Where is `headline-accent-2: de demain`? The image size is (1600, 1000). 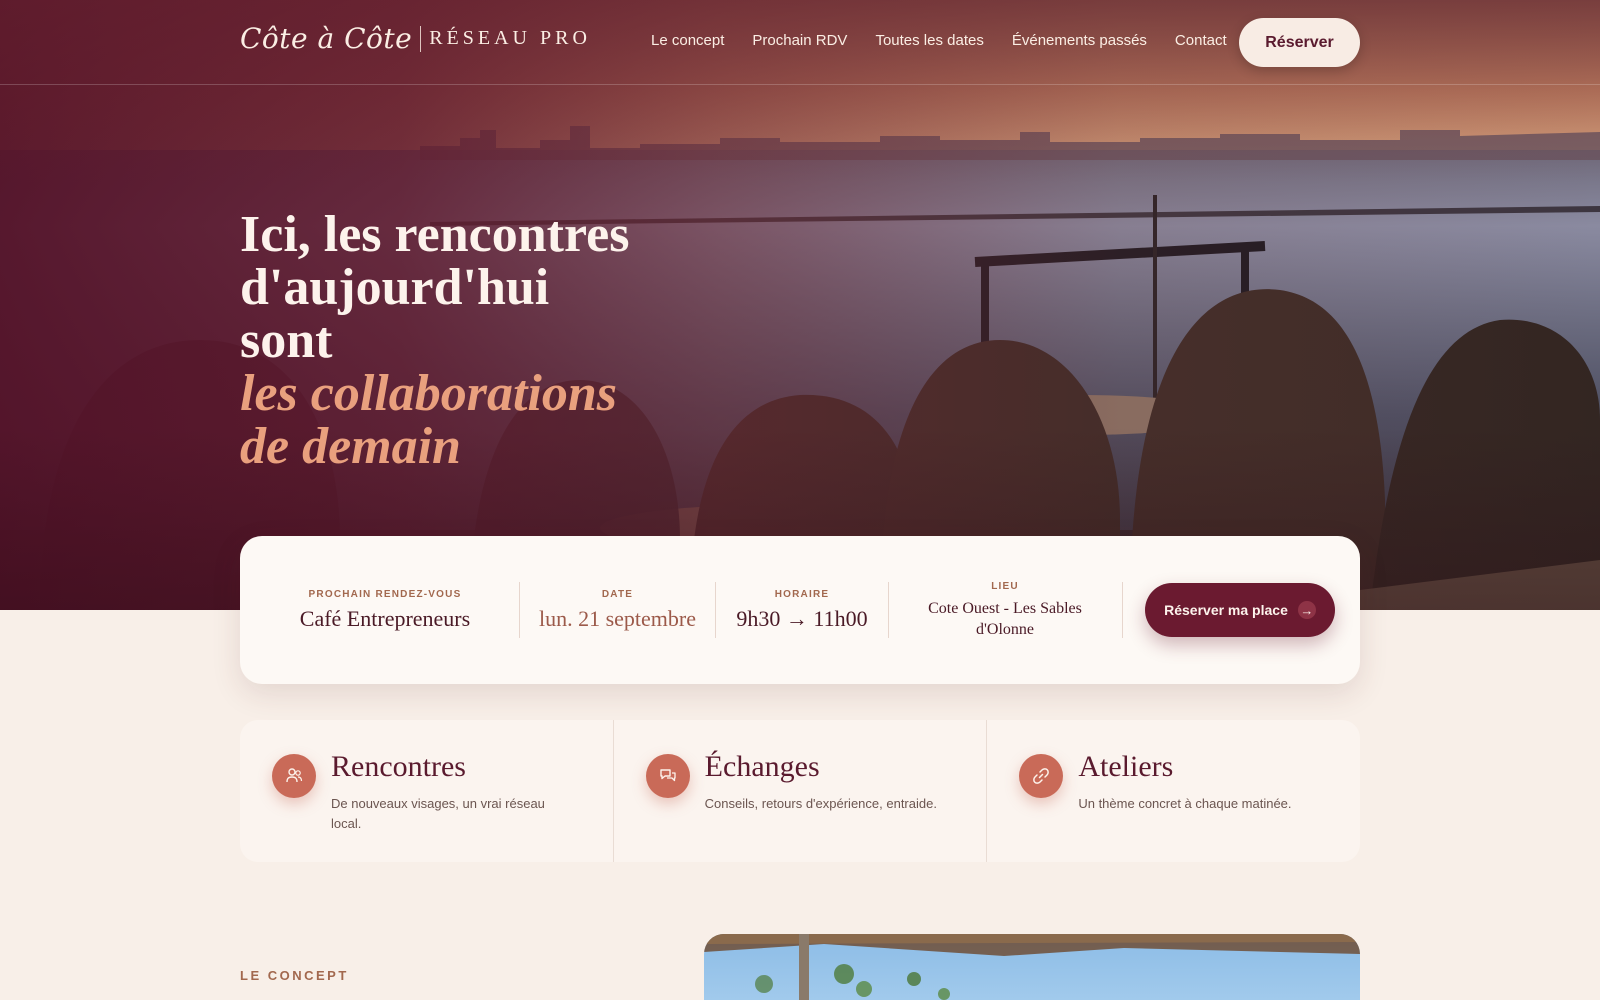 headline-accent-2: de demain is located at coordinates (350, 446).